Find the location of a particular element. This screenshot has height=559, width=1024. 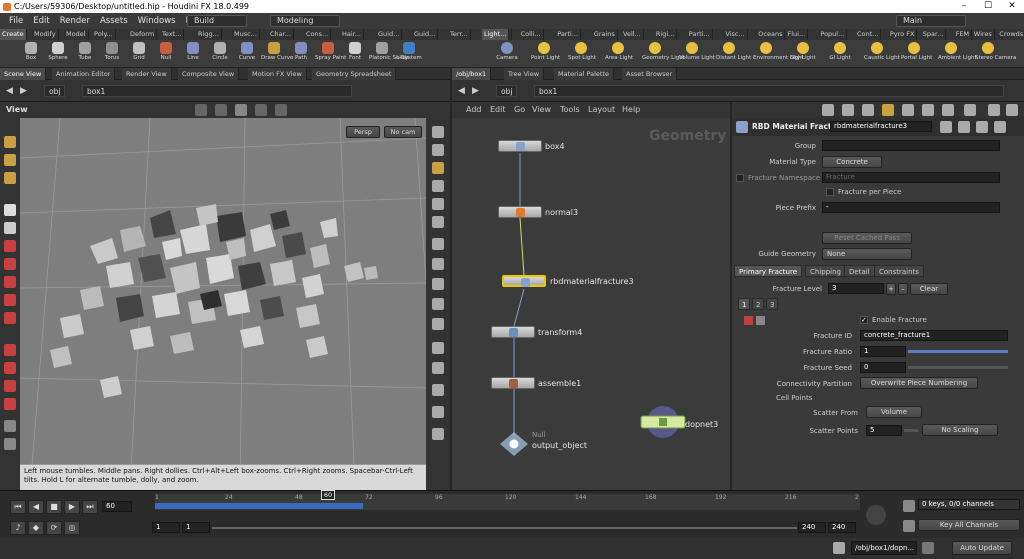

tool-caustic-light-button: Caustic Light is located at coordinates (882, 55).